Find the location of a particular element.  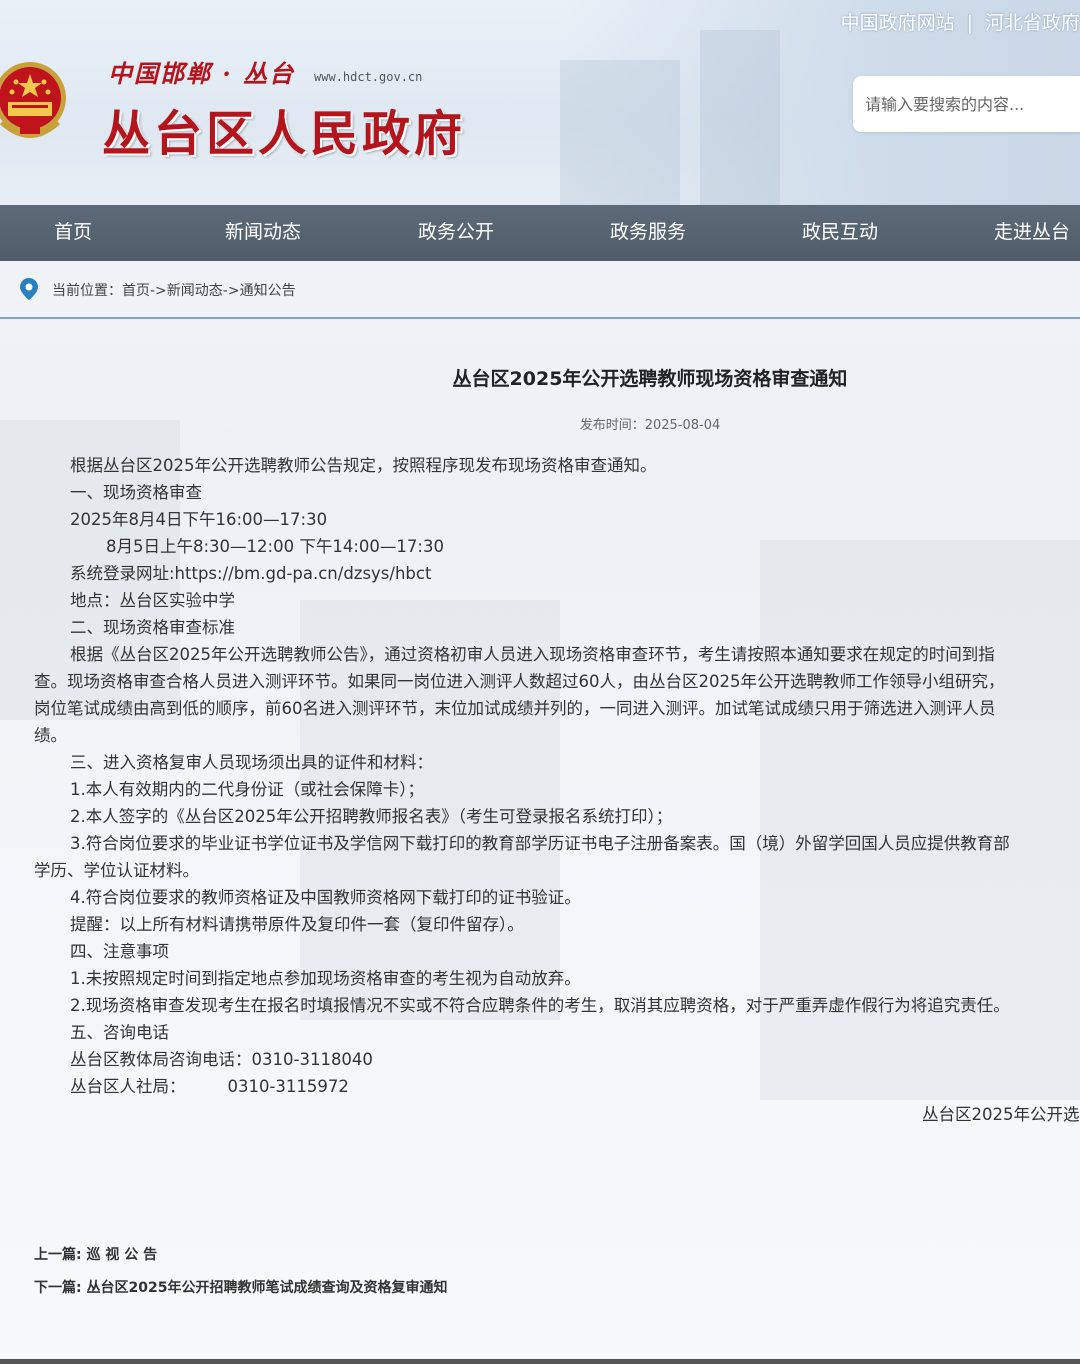

link-china-gov: 中国政府网站 is located at coordinates (898, 23).